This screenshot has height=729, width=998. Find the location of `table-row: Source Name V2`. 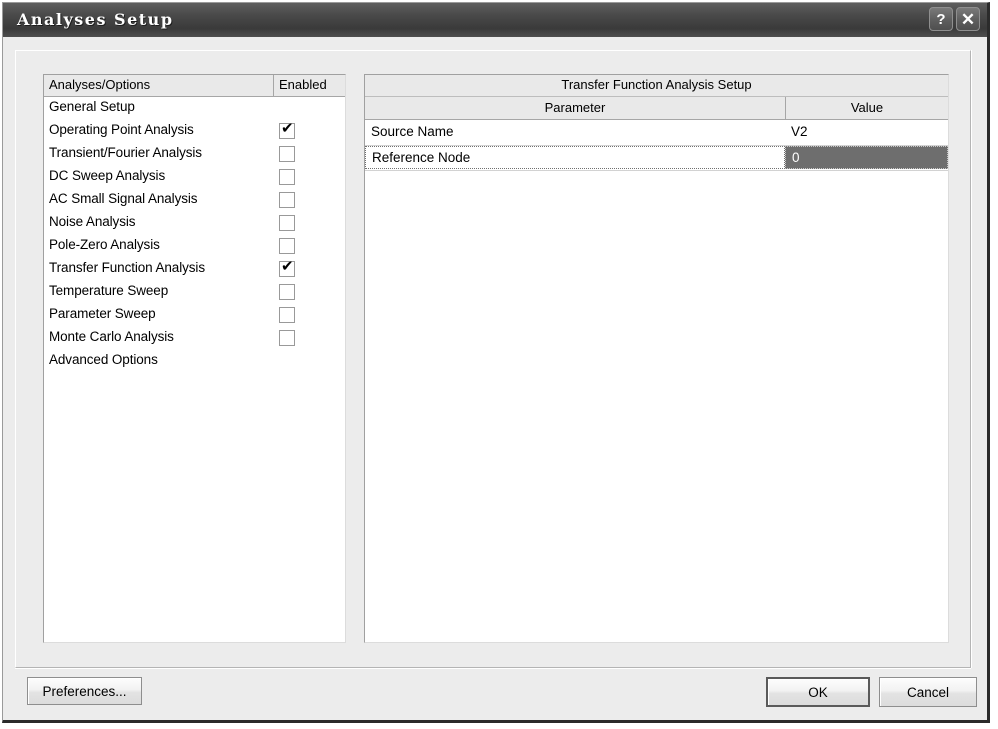

table-row: Source Name V2 is located at coordinates (656, 133).